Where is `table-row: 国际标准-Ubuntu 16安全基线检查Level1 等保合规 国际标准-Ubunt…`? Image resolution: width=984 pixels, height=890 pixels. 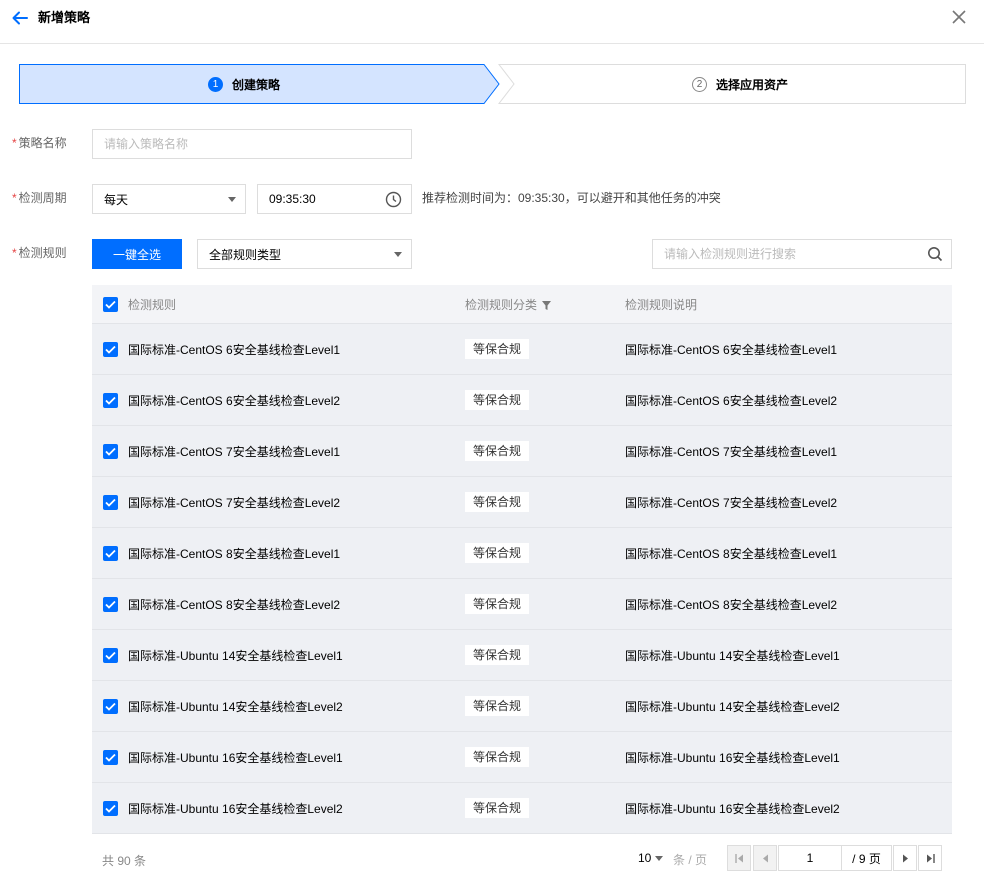 table-row: 国际标准-Ubuntu 16安全基线检查Level1 等保合规 国际标准-Ubunt… is located at coordinates (522, 757).